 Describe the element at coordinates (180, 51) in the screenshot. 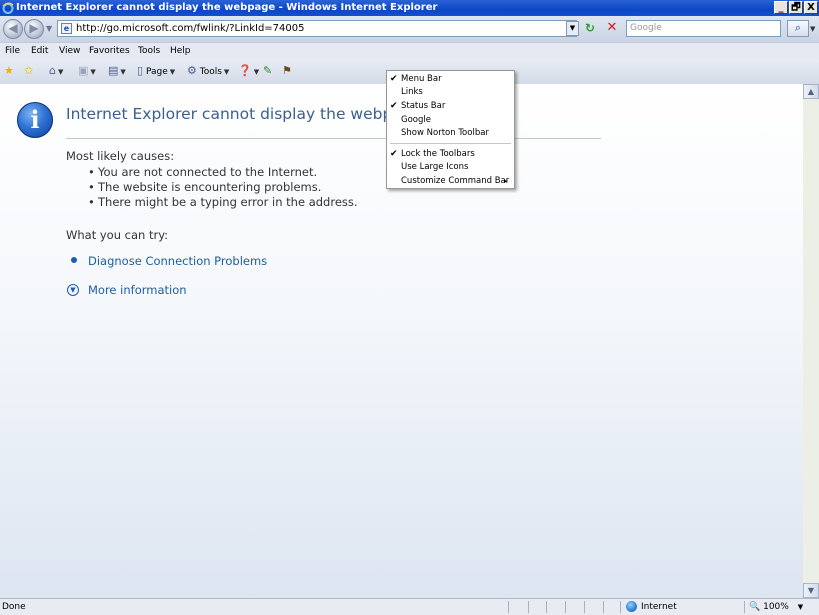

I see `menu-help: Help` at that location.